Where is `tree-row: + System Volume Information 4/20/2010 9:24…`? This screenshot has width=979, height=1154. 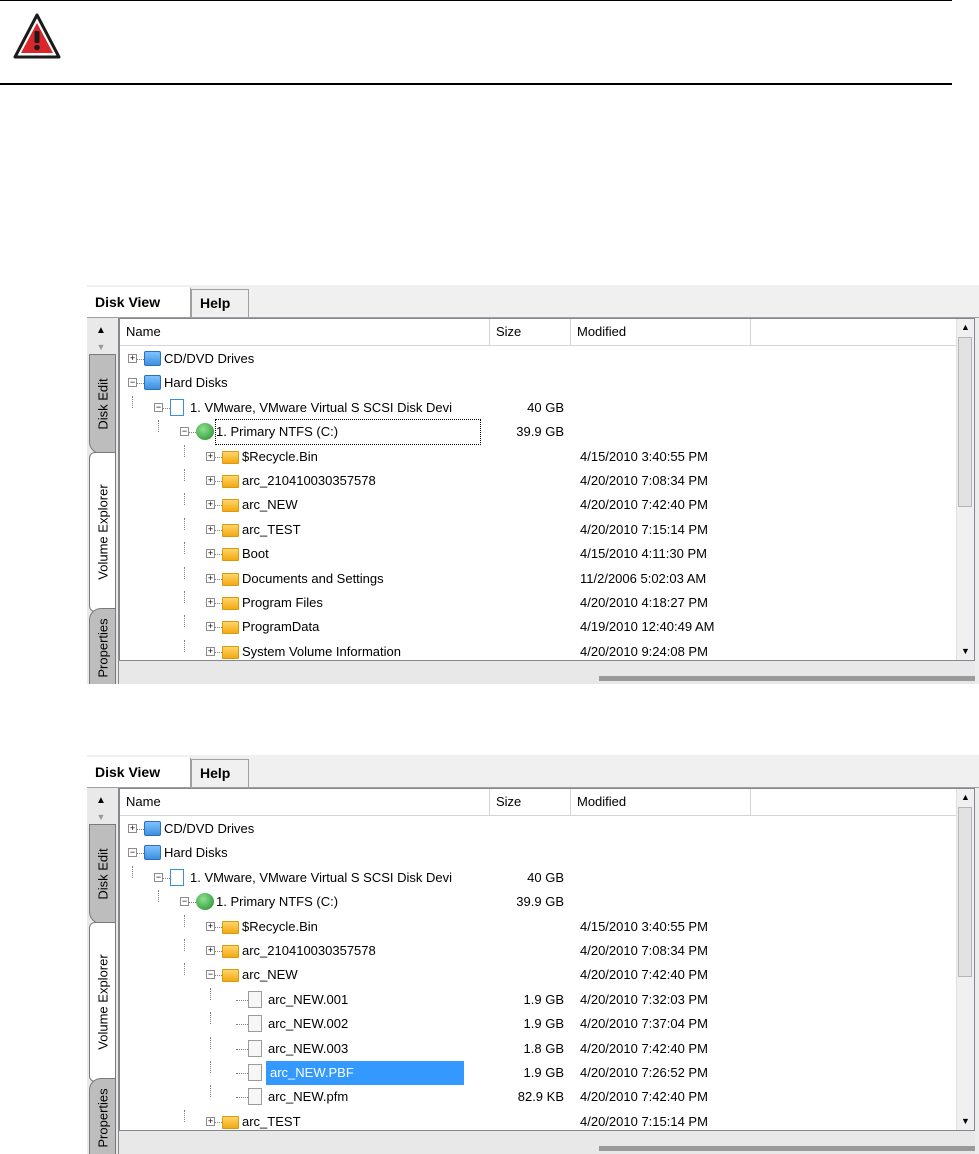
tree-row: + System Volume Information 4/20/2010 9:24… is located at coordinates (539, 649).